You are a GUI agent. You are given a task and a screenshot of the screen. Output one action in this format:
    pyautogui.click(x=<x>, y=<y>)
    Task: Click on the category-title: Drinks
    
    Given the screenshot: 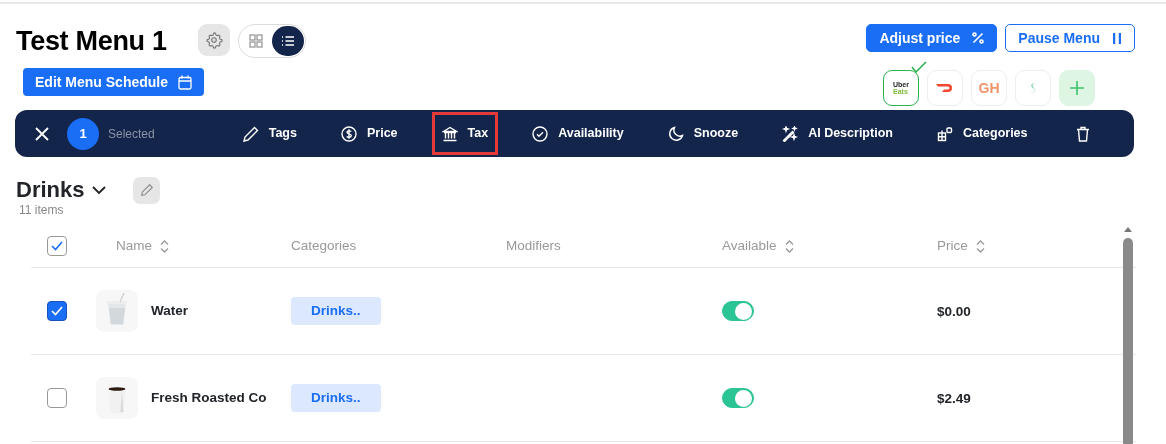 What is the action you would take?
    pyautogui.click(x=50, y=190)
    